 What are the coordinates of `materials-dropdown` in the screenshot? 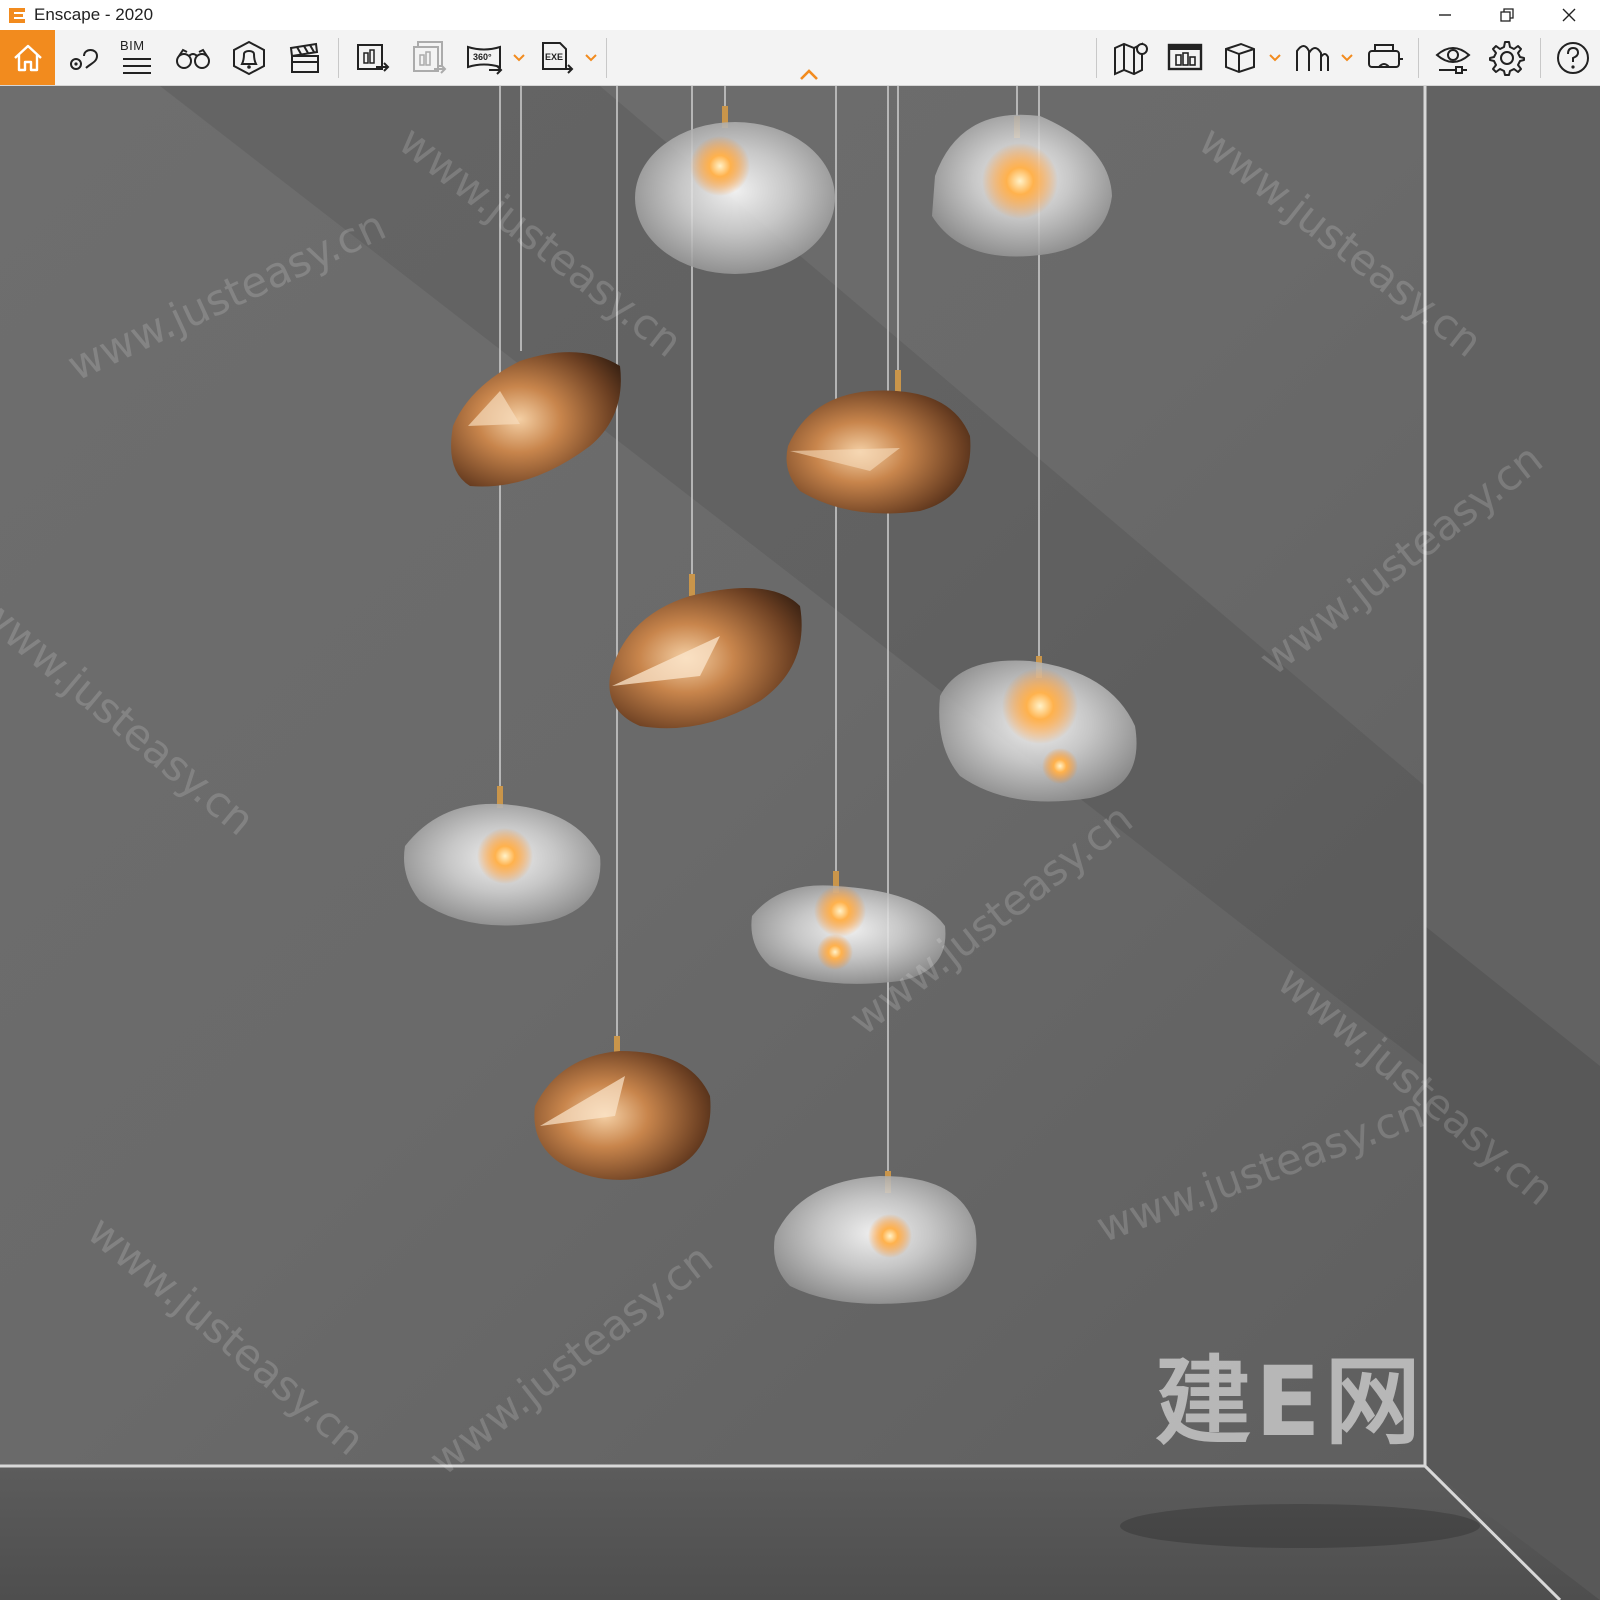 It's located at (1347, 57).